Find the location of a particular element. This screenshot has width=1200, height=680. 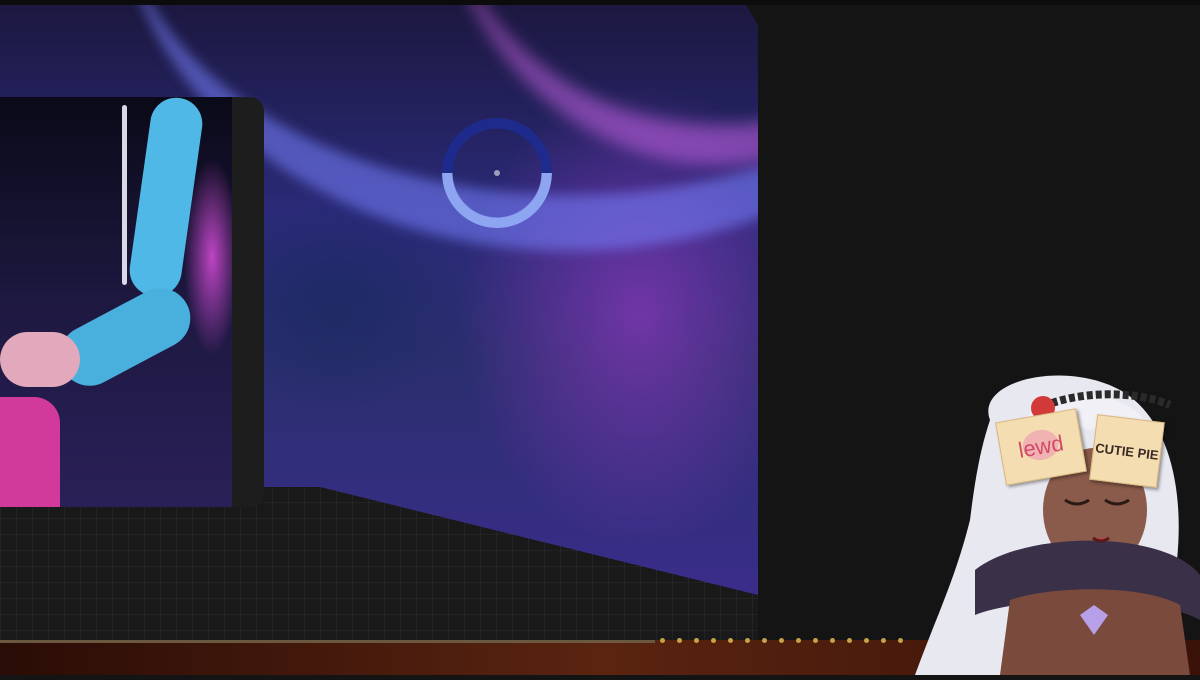

avatar-figure is located at coordinates (1057, 525).